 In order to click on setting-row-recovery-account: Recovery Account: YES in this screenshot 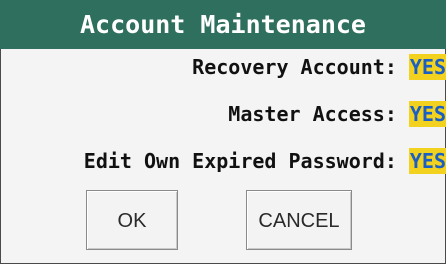, I will do `click(319, 67)`.